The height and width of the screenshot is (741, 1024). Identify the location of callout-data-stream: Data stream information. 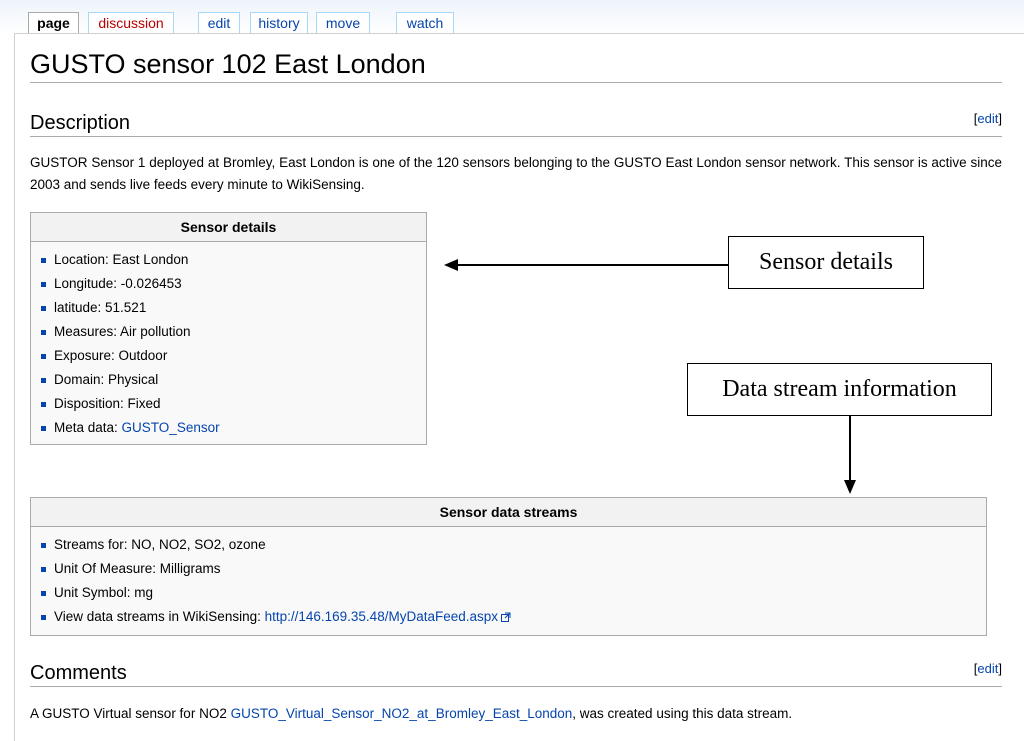
(839, 389).